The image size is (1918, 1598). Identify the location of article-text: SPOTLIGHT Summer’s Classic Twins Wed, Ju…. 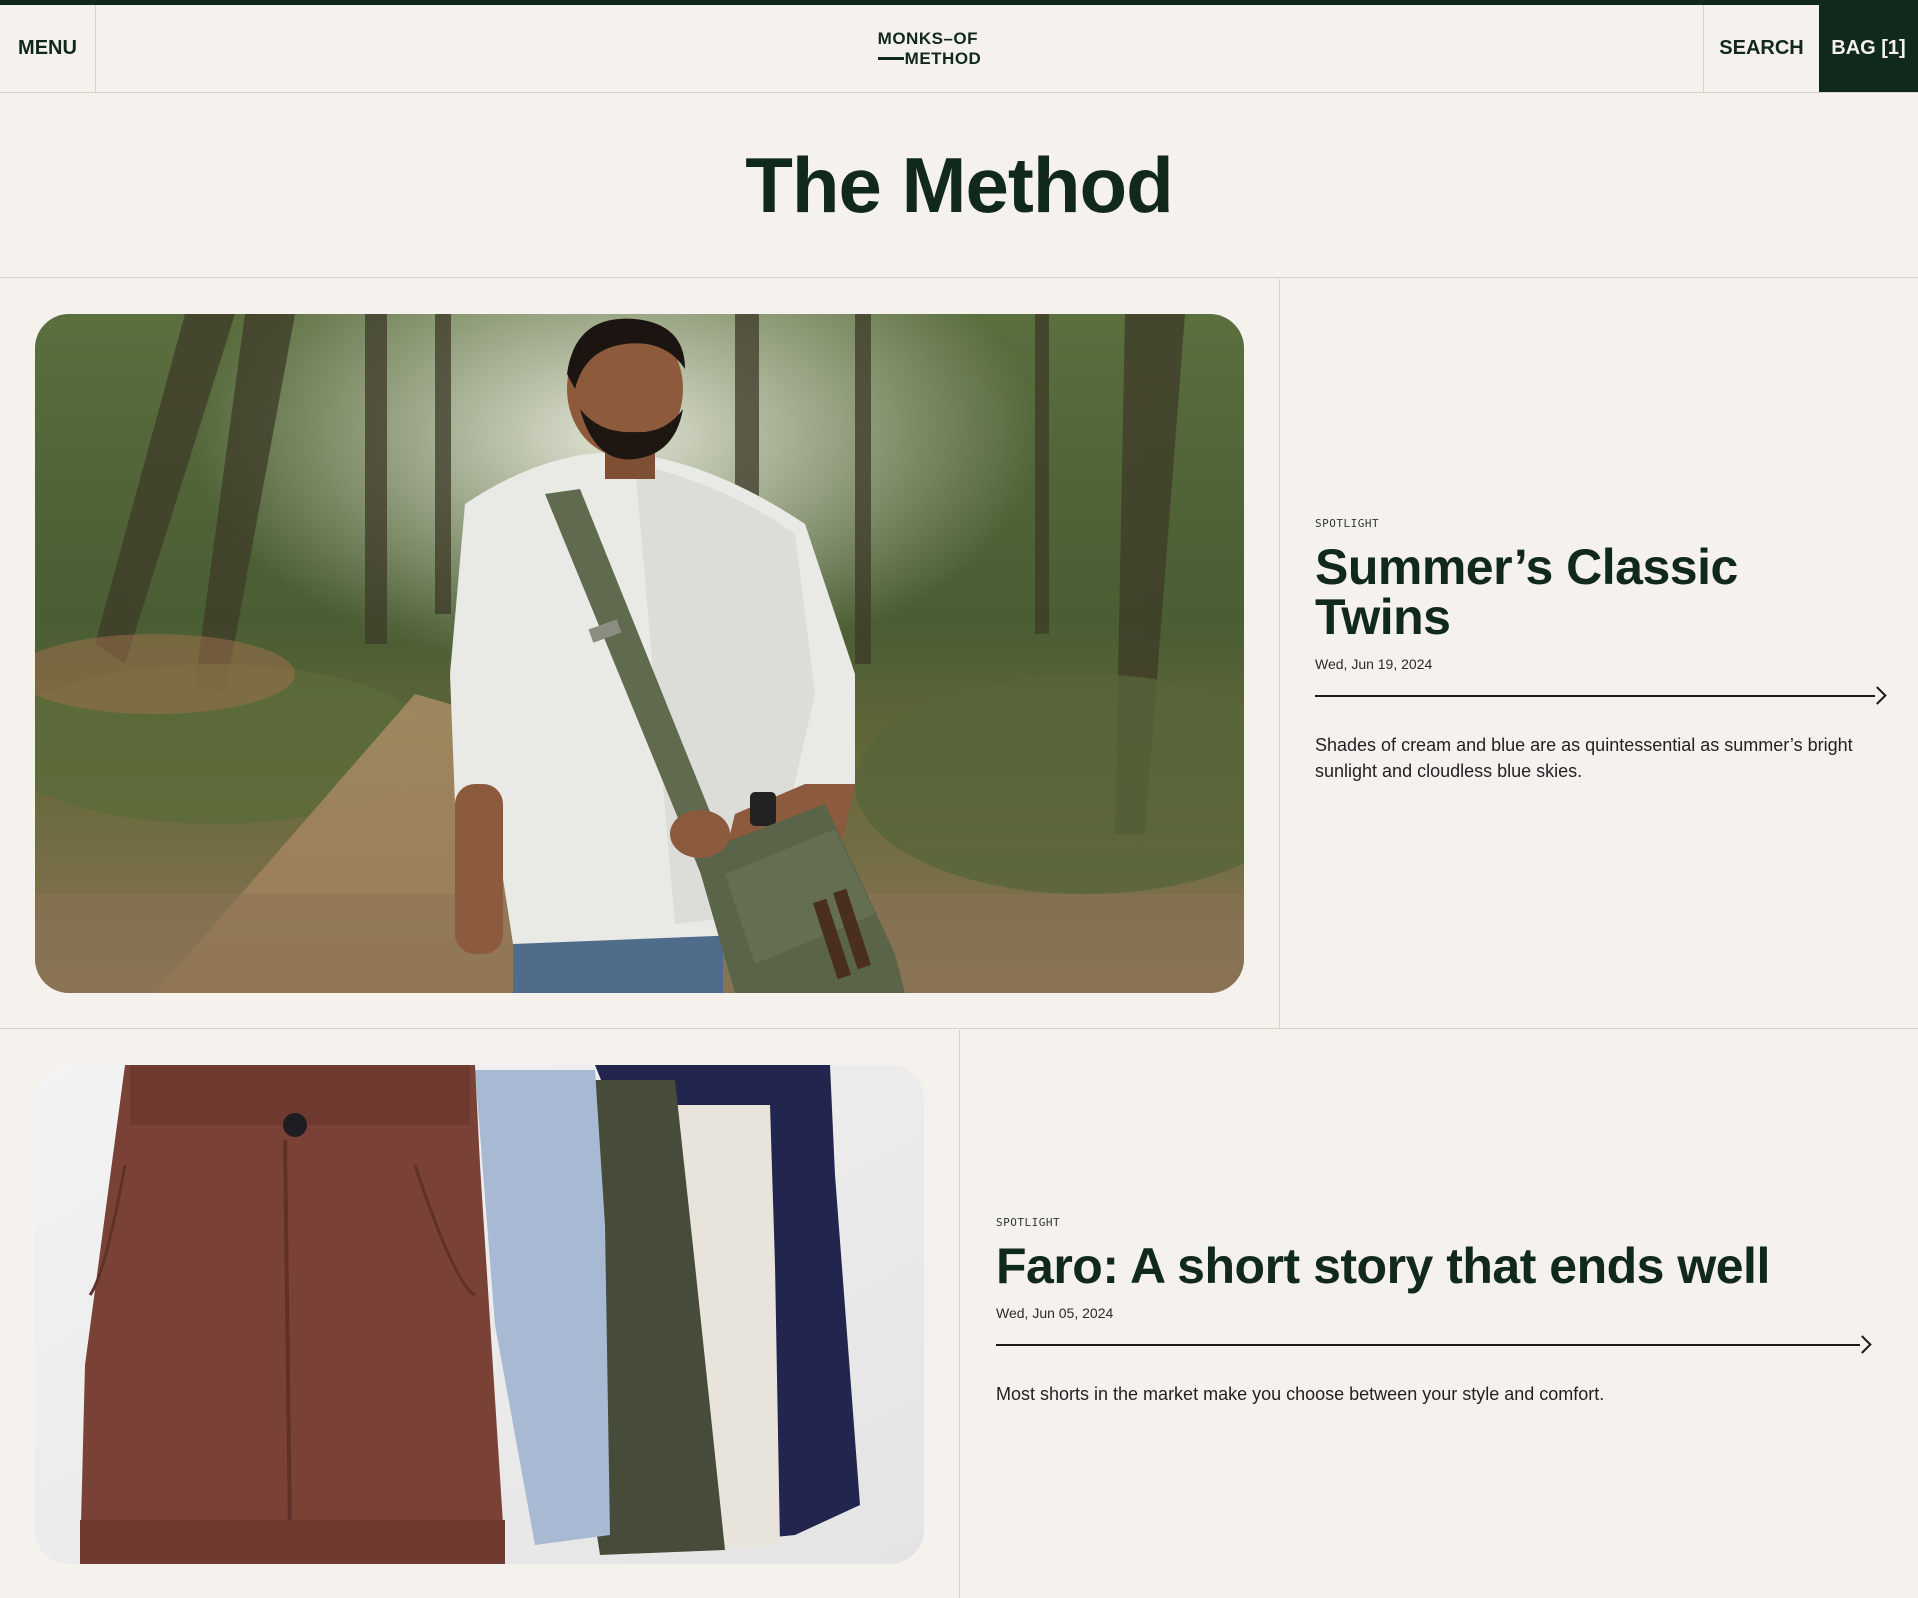
(1601, 650).